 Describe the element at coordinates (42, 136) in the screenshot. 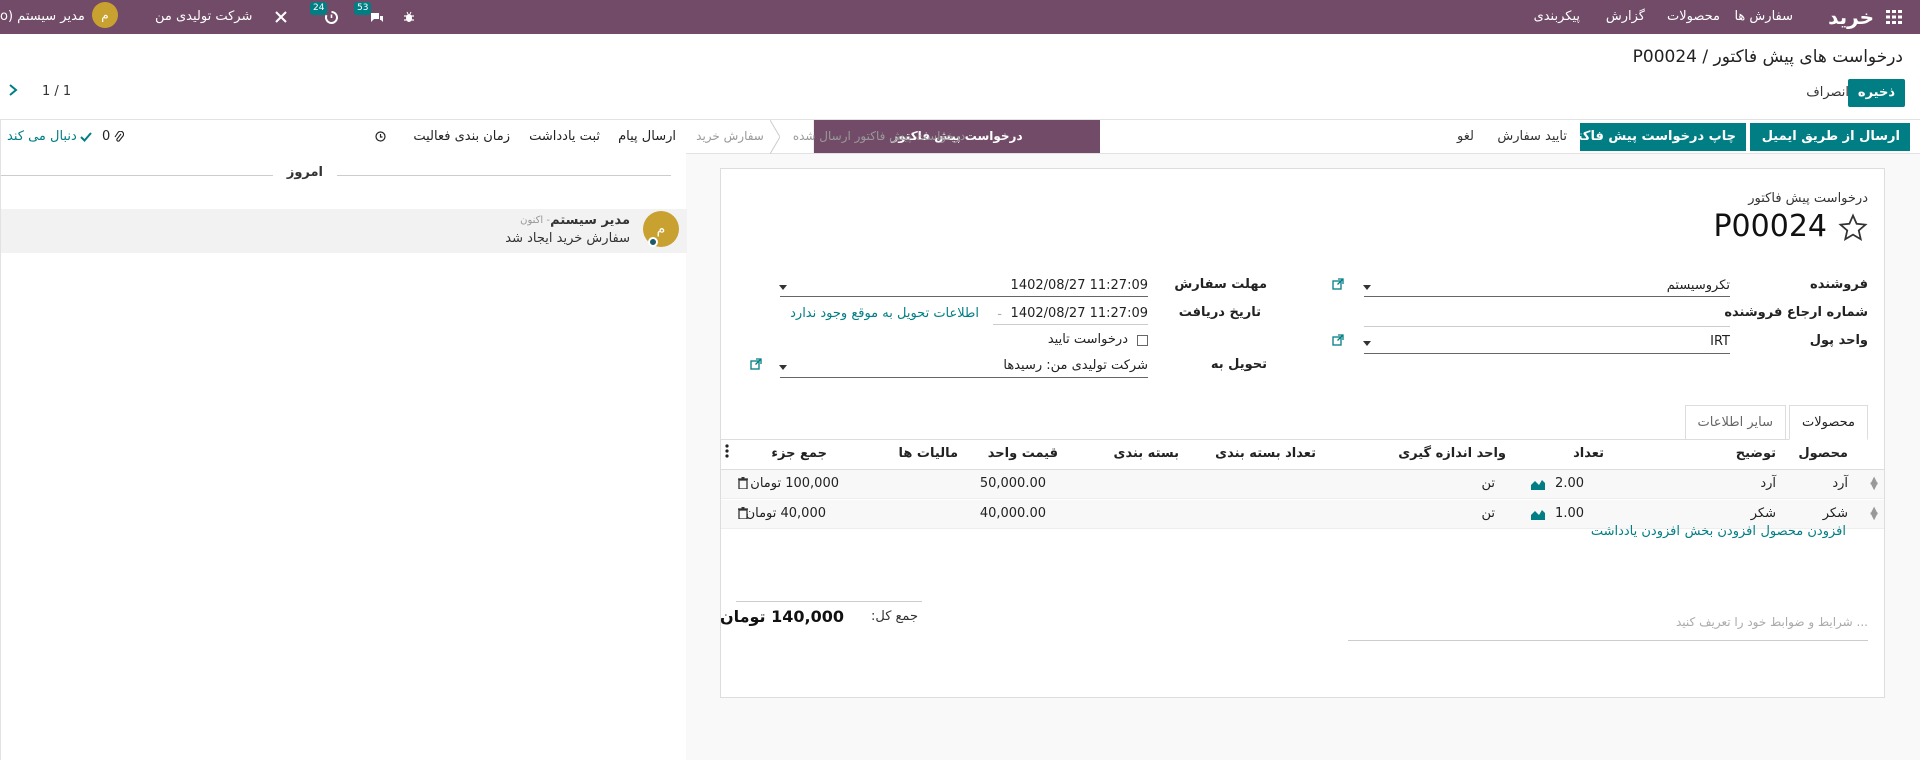

I see `following-button: دنبال می کند` at that location.